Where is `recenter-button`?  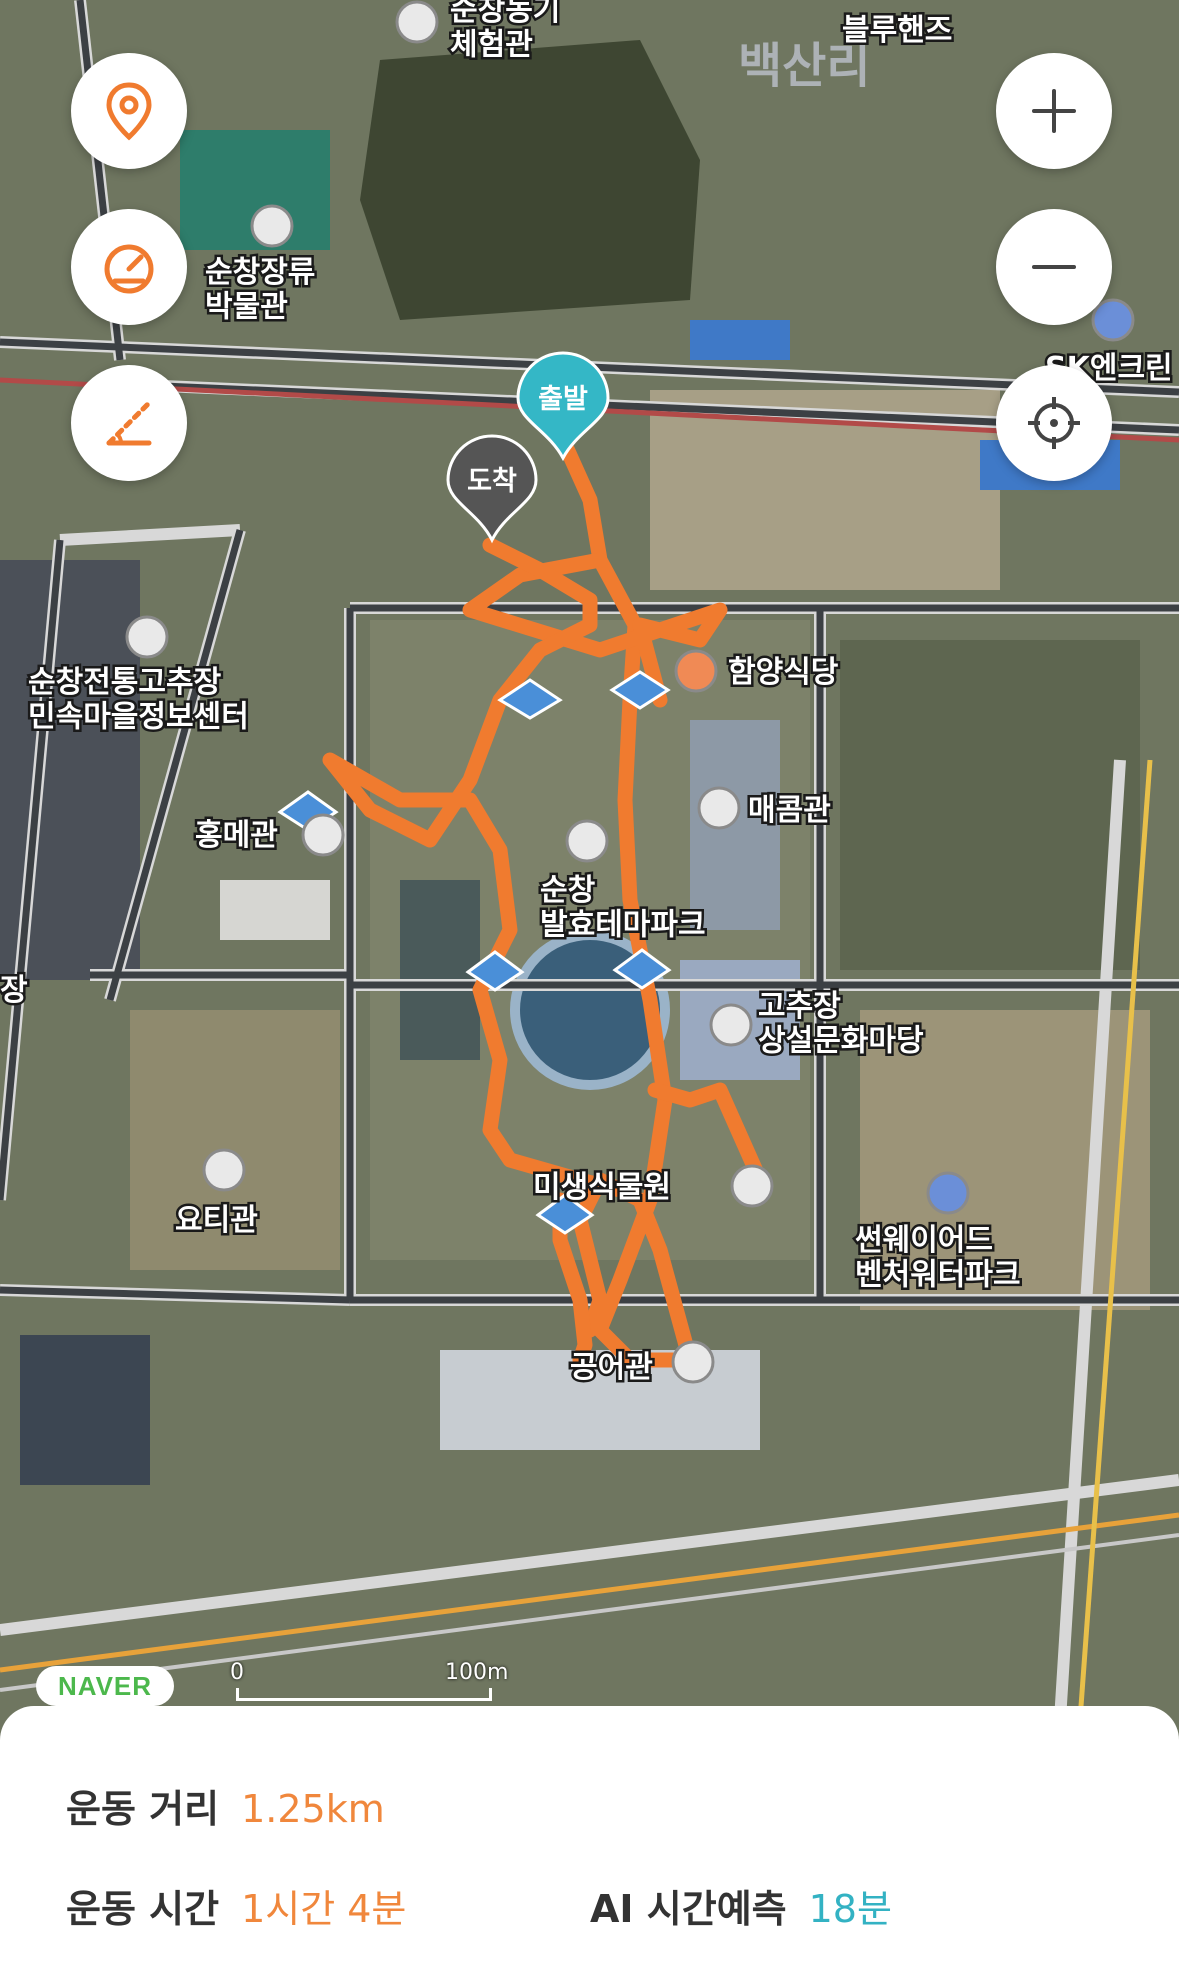
recenter-button is located at coordinates (1054, 423).